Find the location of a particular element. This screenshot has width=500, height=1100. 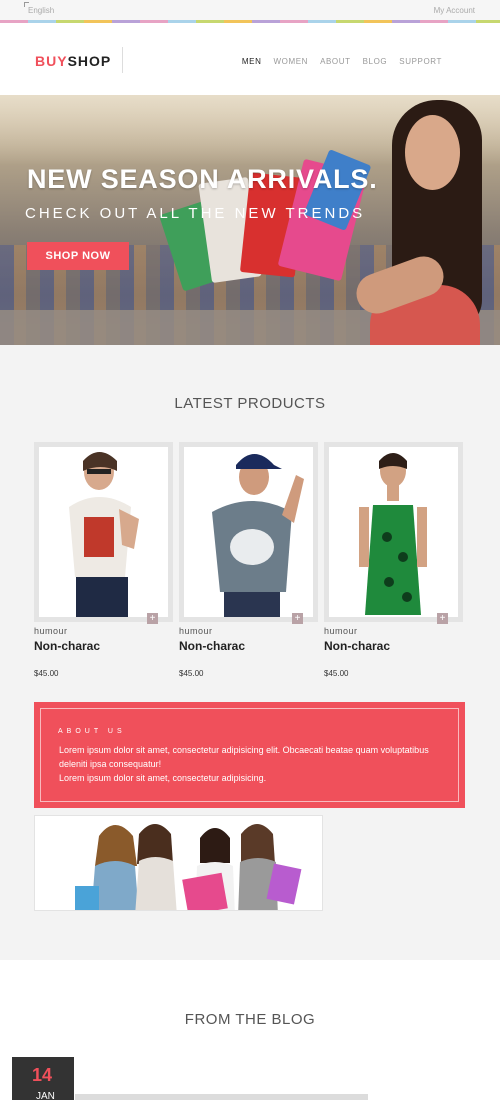

logo-divider is located at coordinates (122, 60).